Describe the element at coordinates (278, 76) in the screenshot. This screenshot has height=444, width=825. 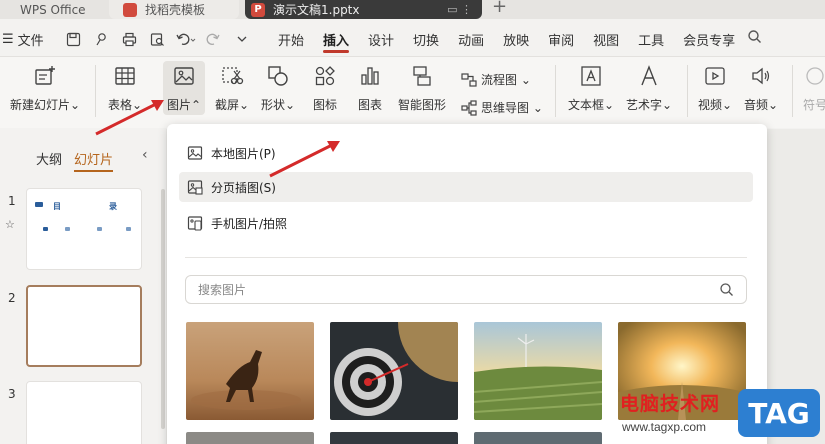
I see `shape-icon` at that location.